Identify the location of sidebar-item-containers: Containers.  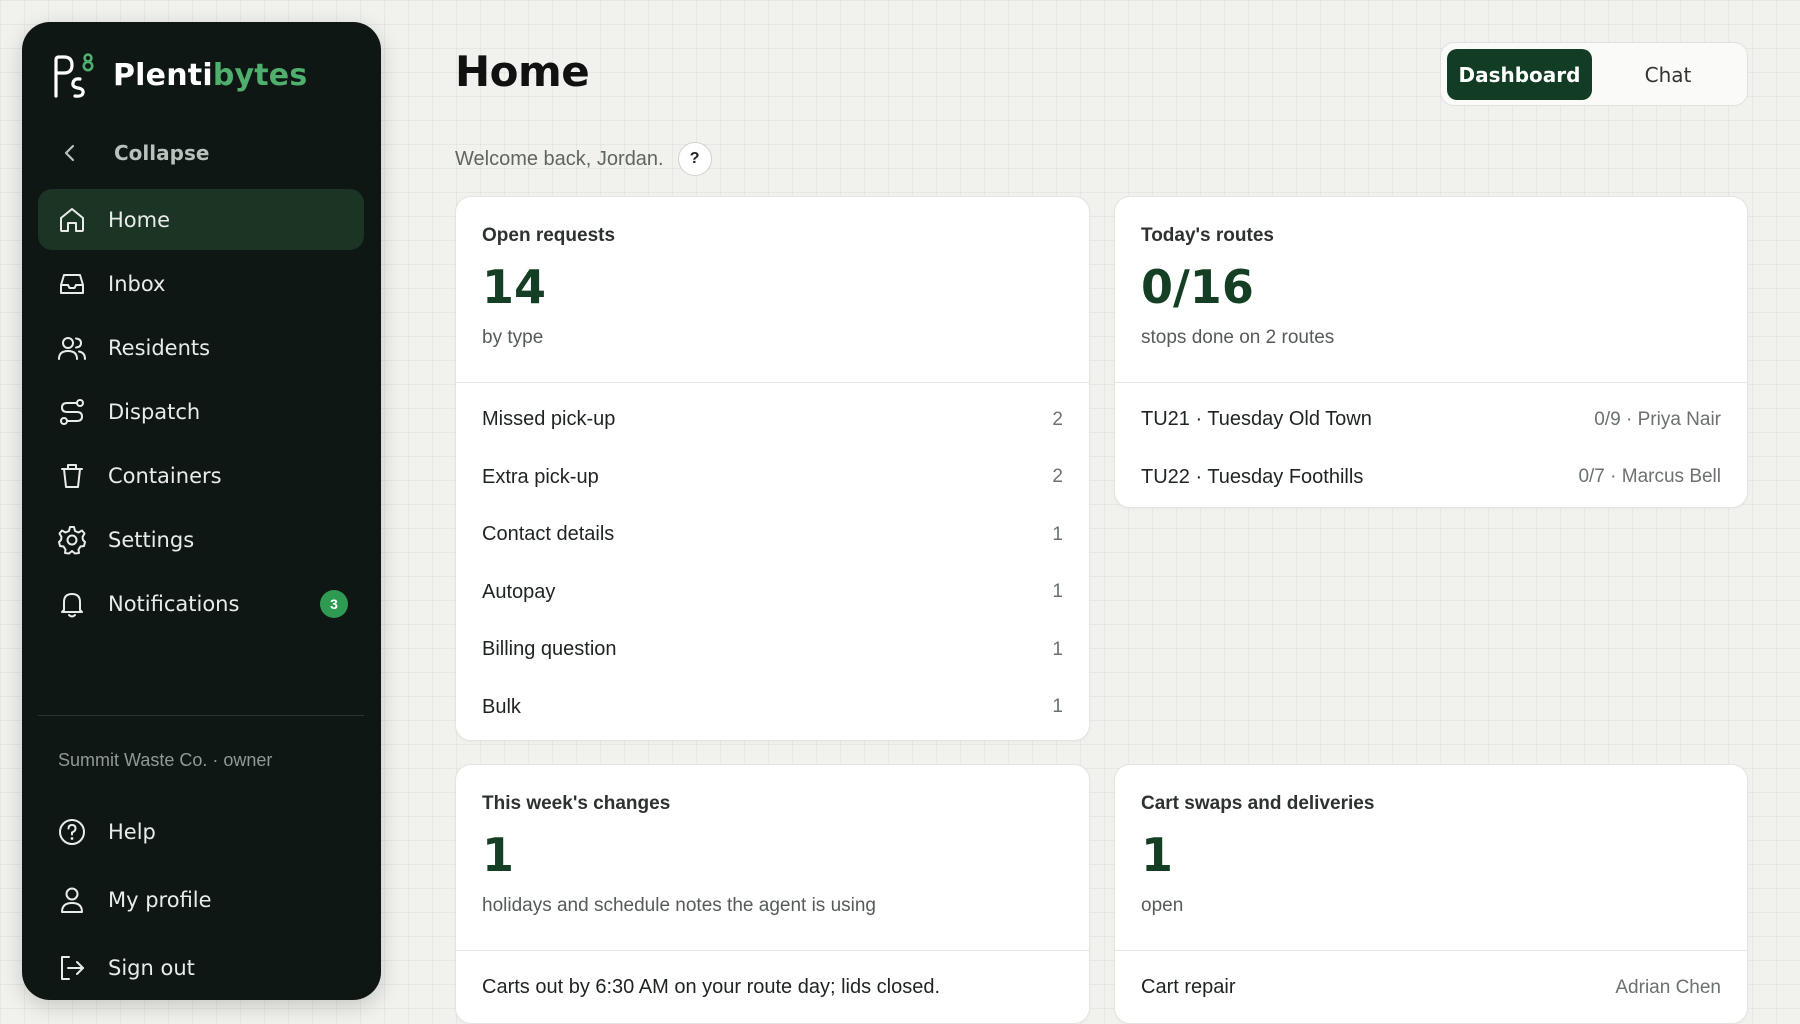
(201, 475).